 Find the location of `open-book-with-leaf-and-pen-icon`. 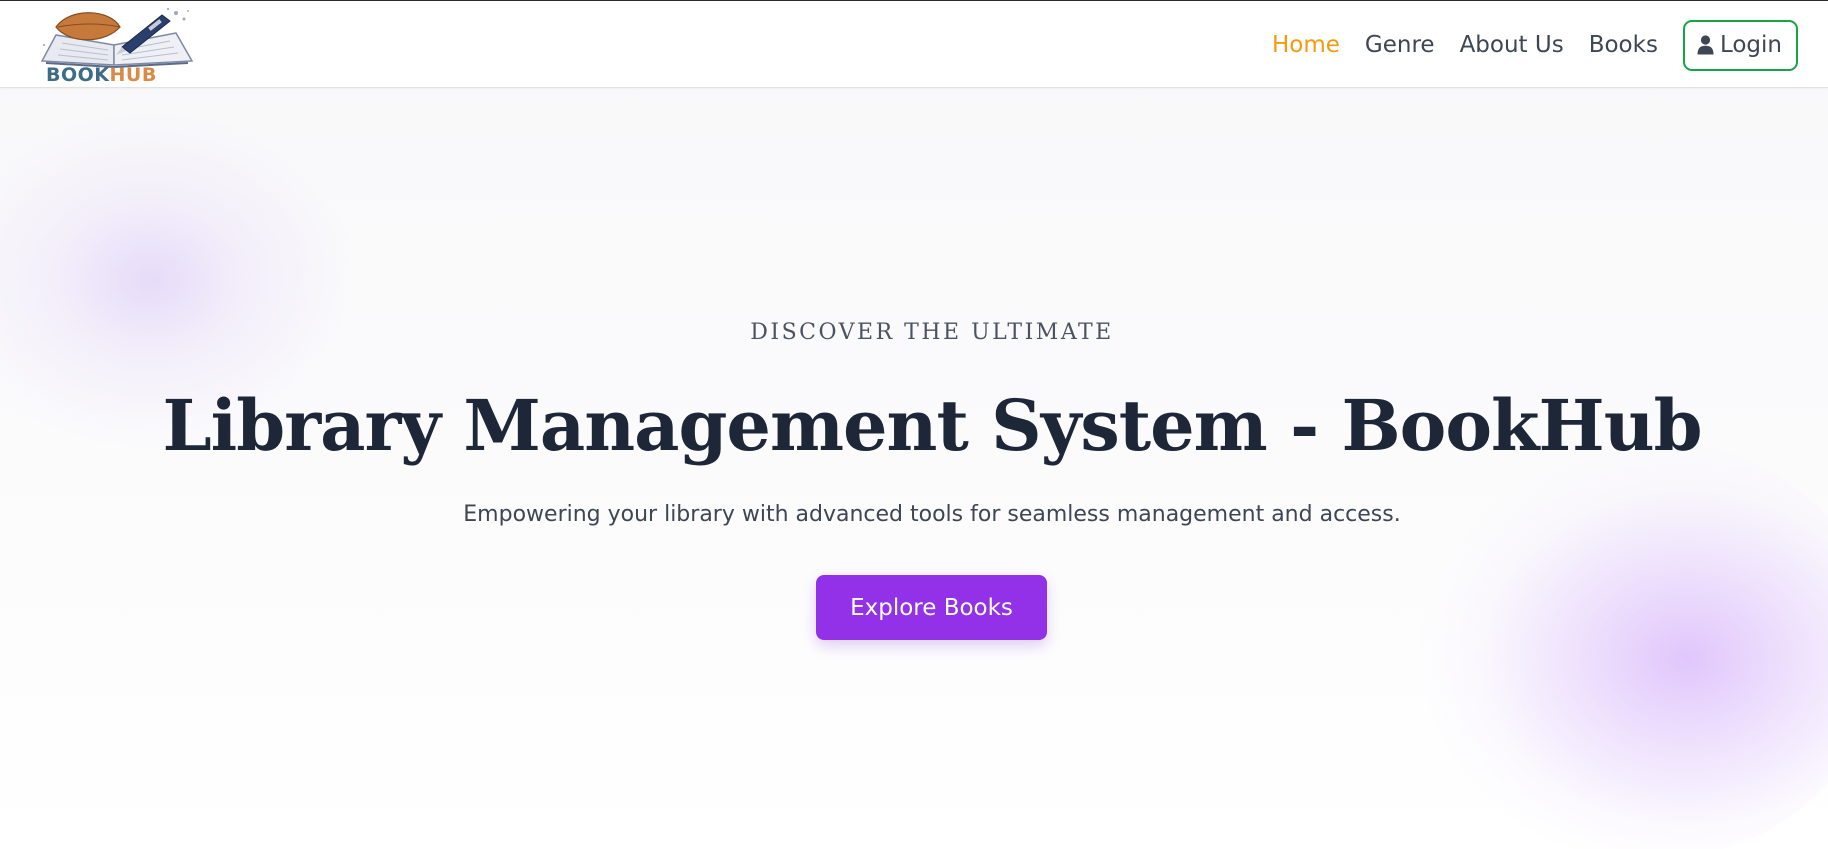

open-book-with-leaf-and-pen-icon is located at coordinates (117, 38).